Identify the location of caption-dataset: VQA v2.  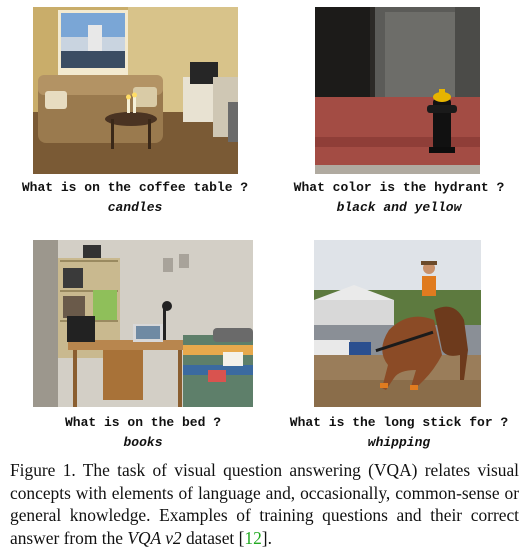
(154, 537).